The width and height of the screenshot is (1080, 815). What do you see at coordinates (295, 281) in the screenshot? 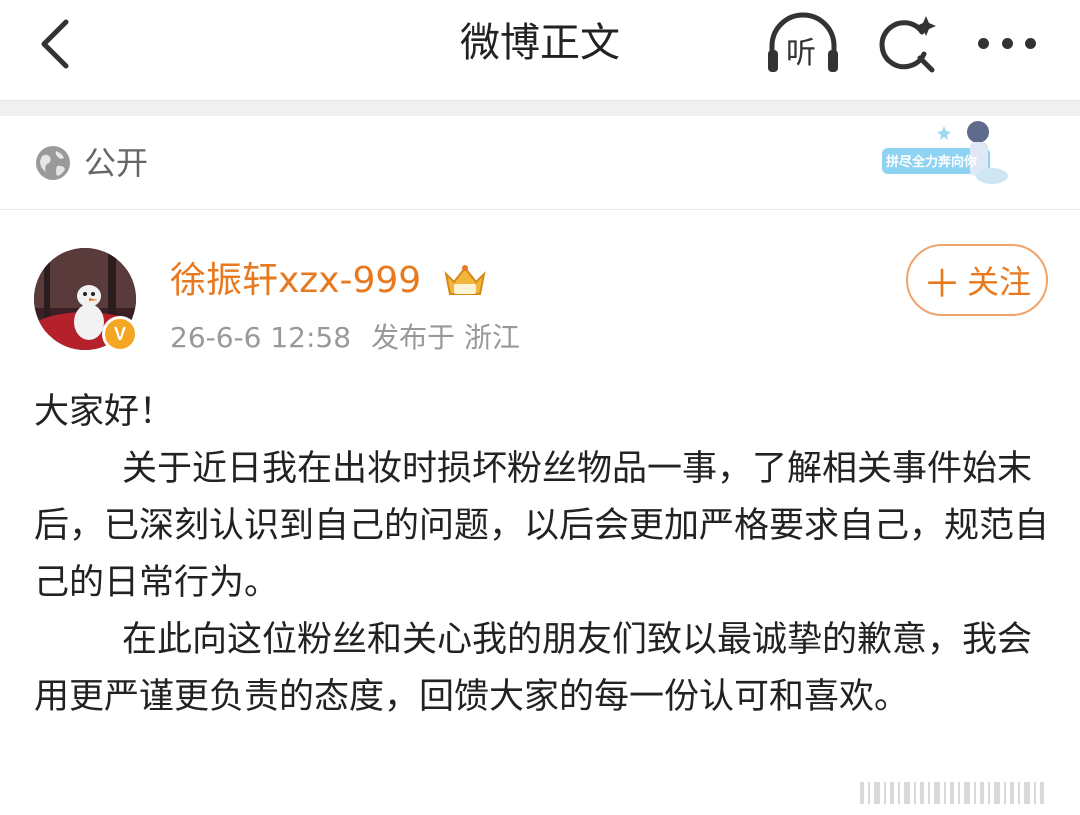
I see `author-name: 徐振轩xzx-999` at bounding box center [295, 281].